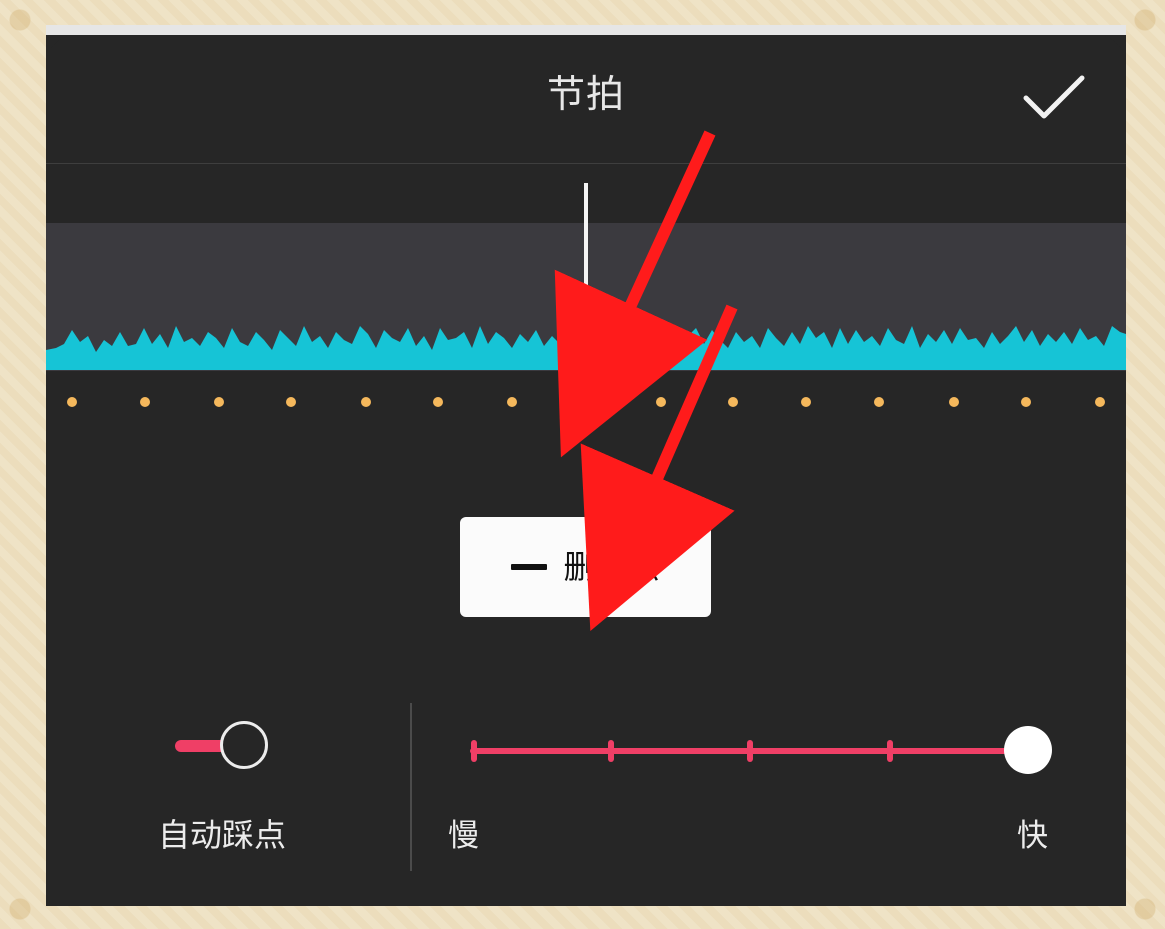  Describe the element at coordinates (1028, 750) in the screenshot. I see `speed-slider-knob` at that location.